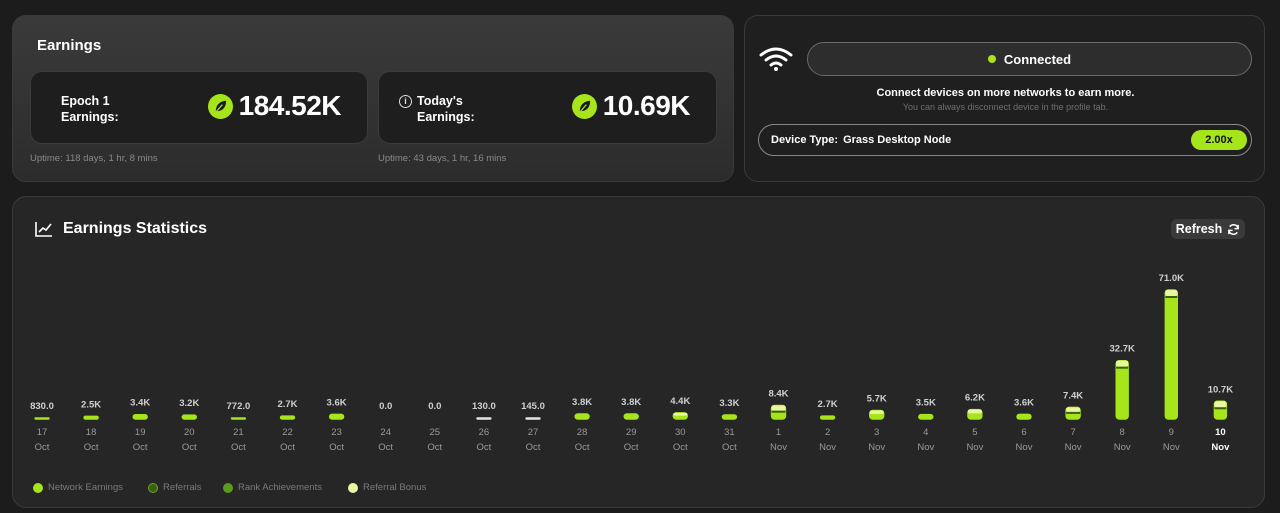 The image size is (1280, 513). I want to click on chart-value-label: 32.7K, so click(1122, 349).